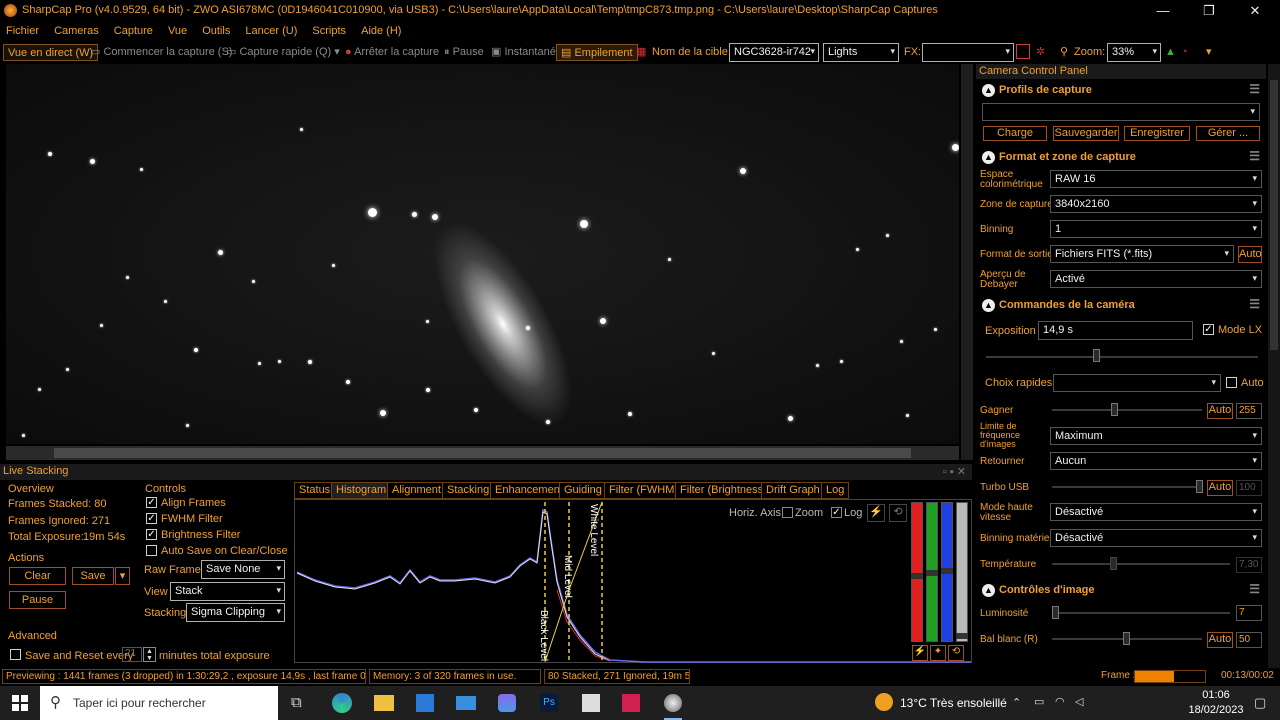 This screenshot has height=720, width=1280. I want to click on flip-dropdown: Aucun, so click(1156, 461).